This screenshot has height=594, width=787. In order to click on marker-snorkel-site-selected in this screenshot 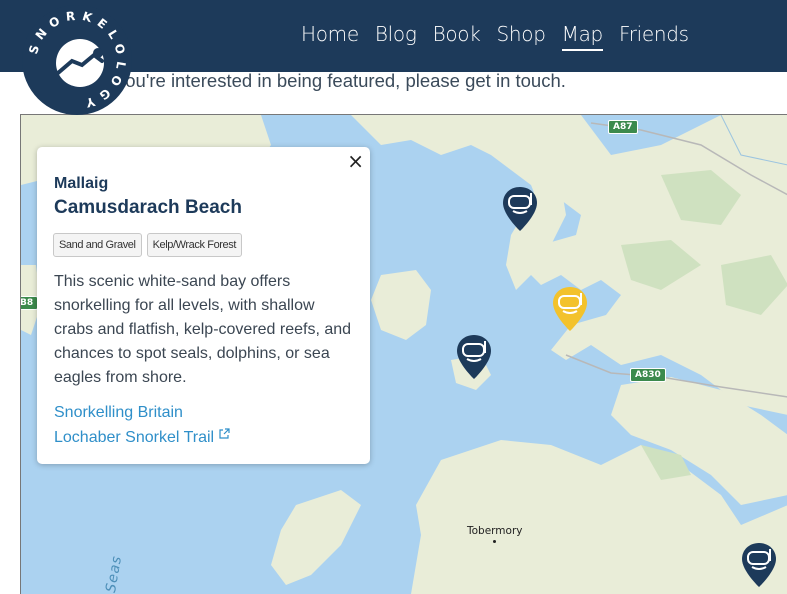, I will do `click(570, 309)`.